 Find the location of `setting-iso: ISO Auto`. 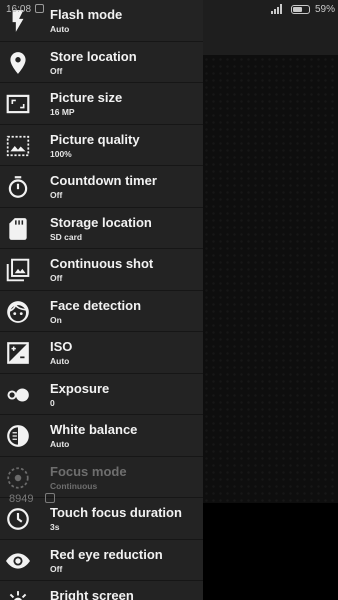

setting-iso: ISO Auto is located at coordinates (101, 353).